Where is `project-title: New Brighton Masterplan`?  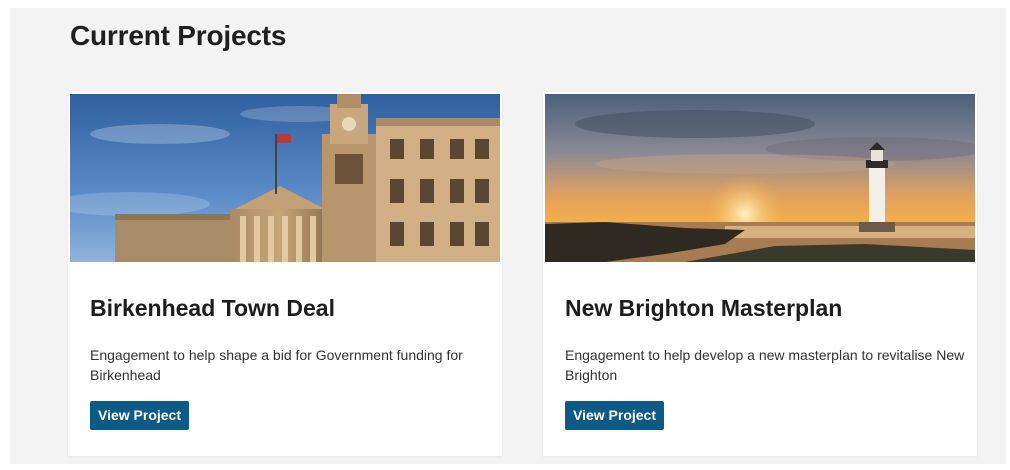
project-title: New Brighton Masterplan is located at coordinates (703, 308).